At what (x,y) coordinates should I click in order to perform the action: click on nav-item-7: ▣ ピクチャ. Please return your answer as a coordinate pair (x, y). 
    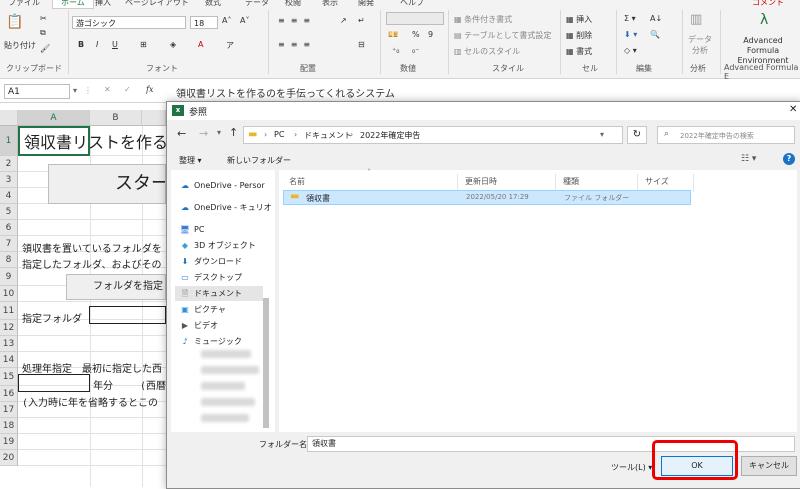
    Looking at the image, I should click on (202, 309).